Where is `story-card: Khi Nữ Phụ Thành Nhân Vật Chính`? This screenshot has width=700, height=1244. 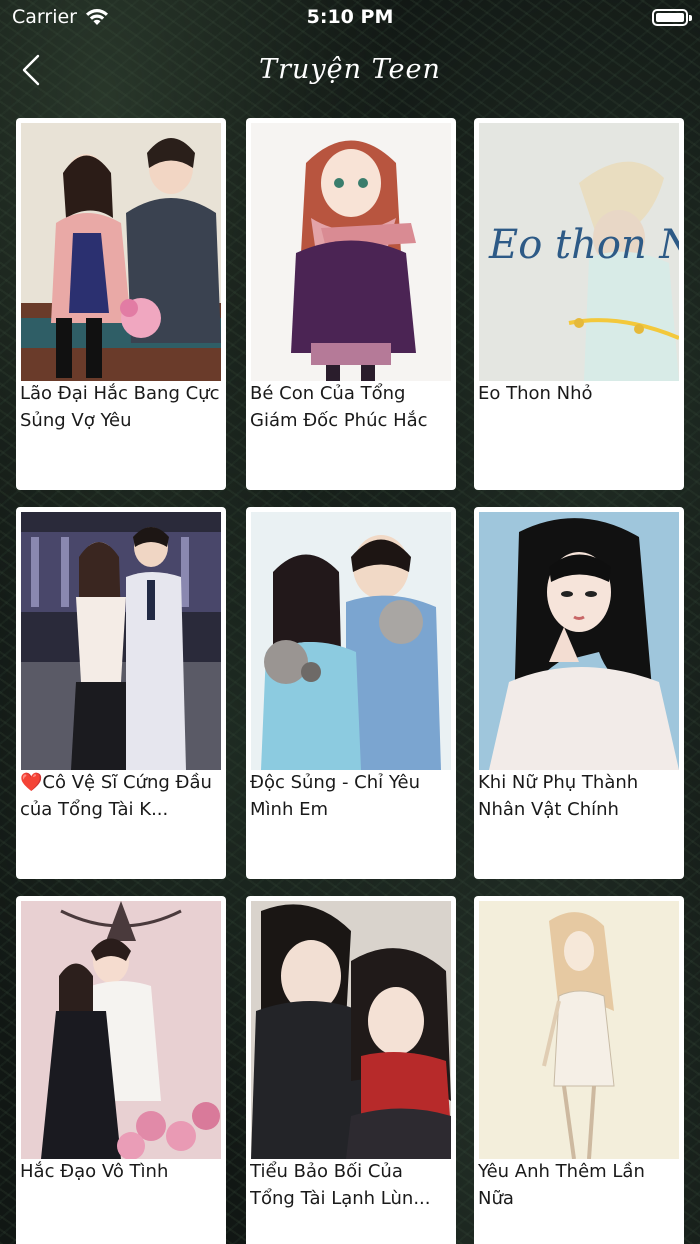
story-card: Khi Nữ Phụ Thành Nhân Vật Chính is located at coordinates (579, 693).